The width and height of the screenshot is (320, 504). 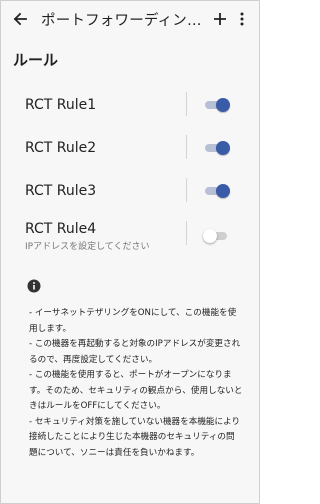 What do you see at coordinates (130, 147) in the screenshot?
I see `rule-row: RCT Rule2` at bounding box center [130, 147].